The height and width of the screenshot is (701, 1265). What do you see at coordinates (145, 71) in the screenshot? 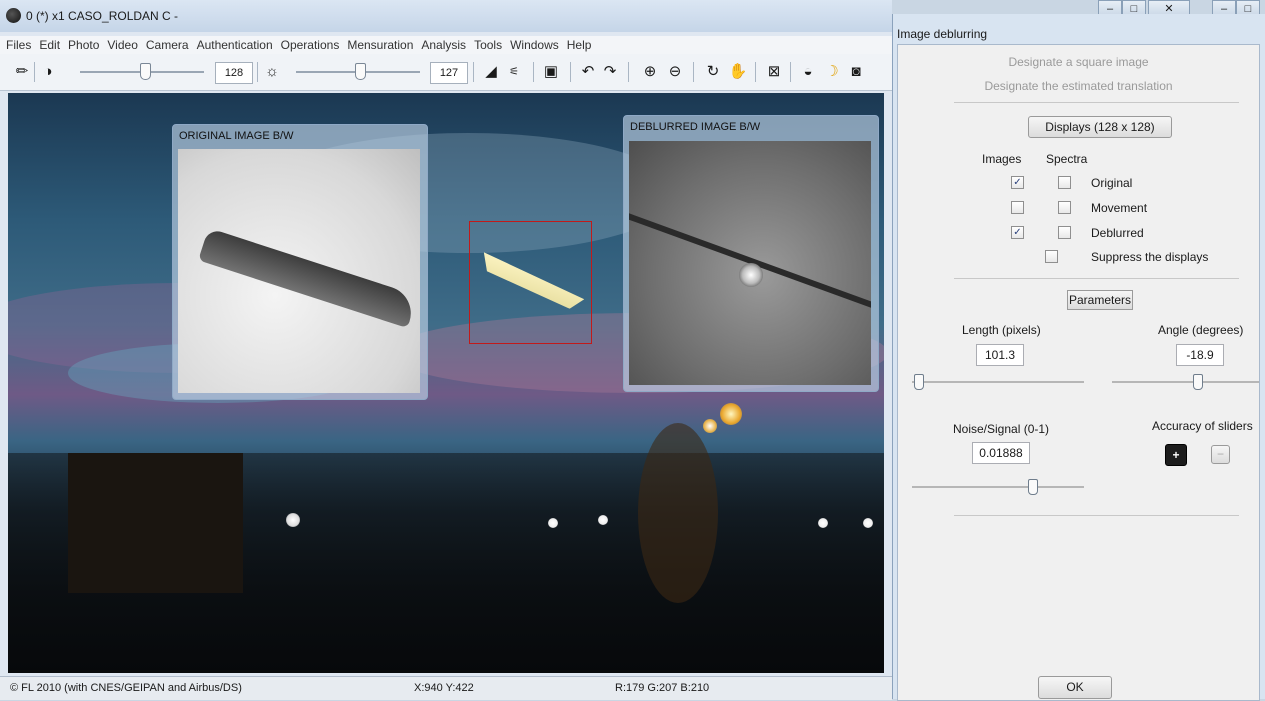
I see `contrast-slider-thumb` at bounding box center [145, 71].